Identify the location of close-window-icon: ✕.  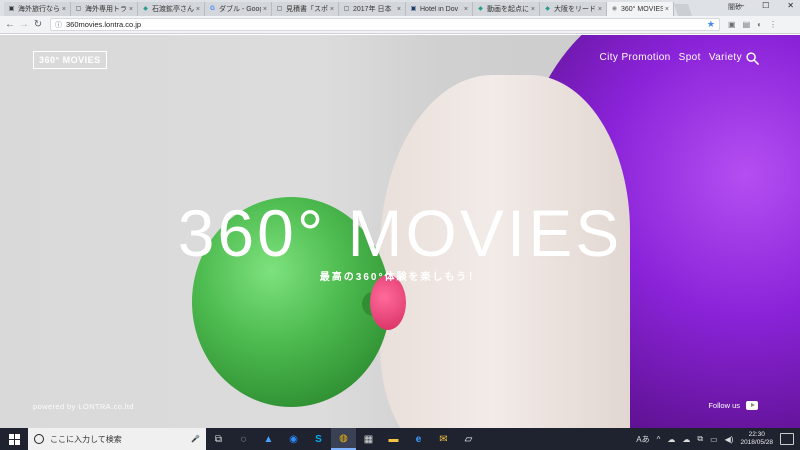
(790, 5).